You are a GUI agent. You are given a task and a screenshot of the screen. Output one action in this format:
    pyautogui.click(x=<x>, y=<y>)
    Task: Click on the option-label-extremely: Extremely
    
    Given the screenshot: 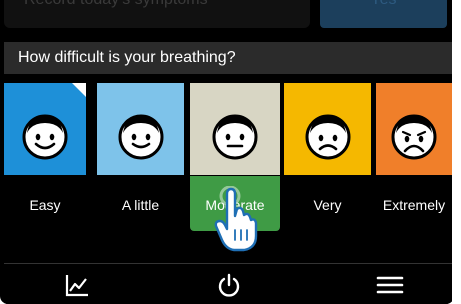 What is the action you would take?
    pyautogui.click(x=414, y=205)
    